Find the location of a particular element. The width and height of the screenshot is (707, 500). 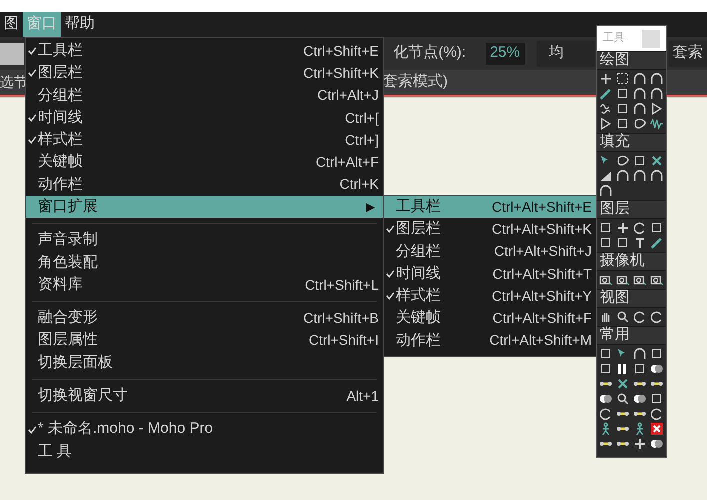

squiggle-icon is located at coordinates (606, 109).